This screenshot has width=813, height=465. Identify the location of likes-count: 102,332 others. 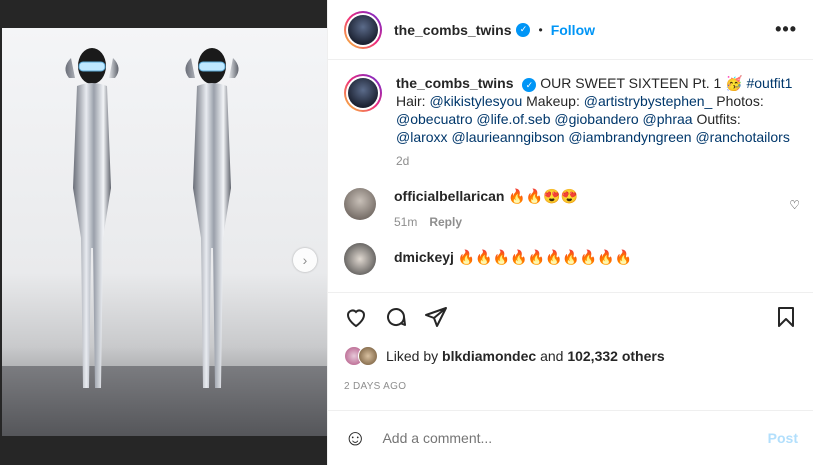
(615, 356).